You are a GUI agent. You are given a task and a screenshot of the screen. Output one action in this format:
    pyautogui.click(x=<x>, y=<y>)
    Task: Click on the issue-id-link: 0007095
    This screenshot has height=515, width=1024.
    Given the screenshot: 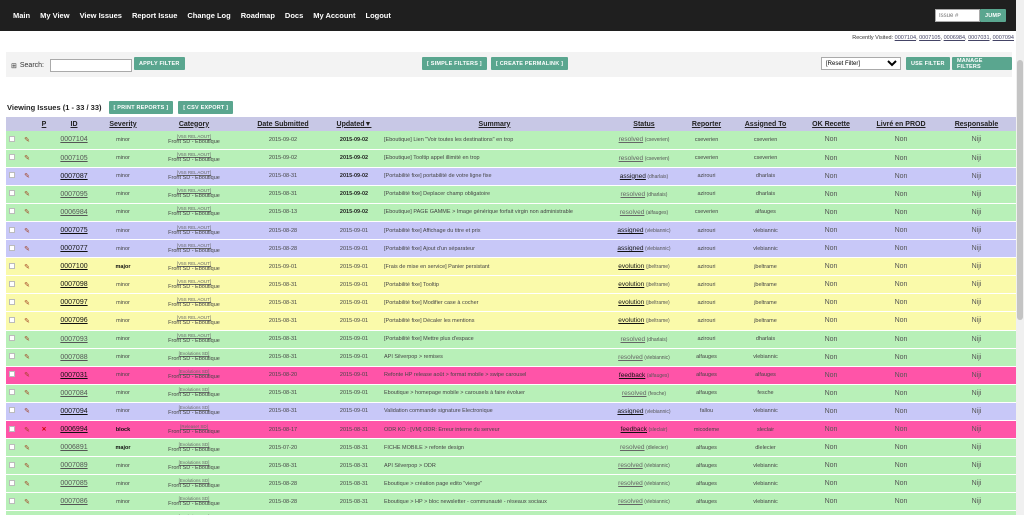 What is the action you would take?
    pyautogui.click(x=73, y=194)
    